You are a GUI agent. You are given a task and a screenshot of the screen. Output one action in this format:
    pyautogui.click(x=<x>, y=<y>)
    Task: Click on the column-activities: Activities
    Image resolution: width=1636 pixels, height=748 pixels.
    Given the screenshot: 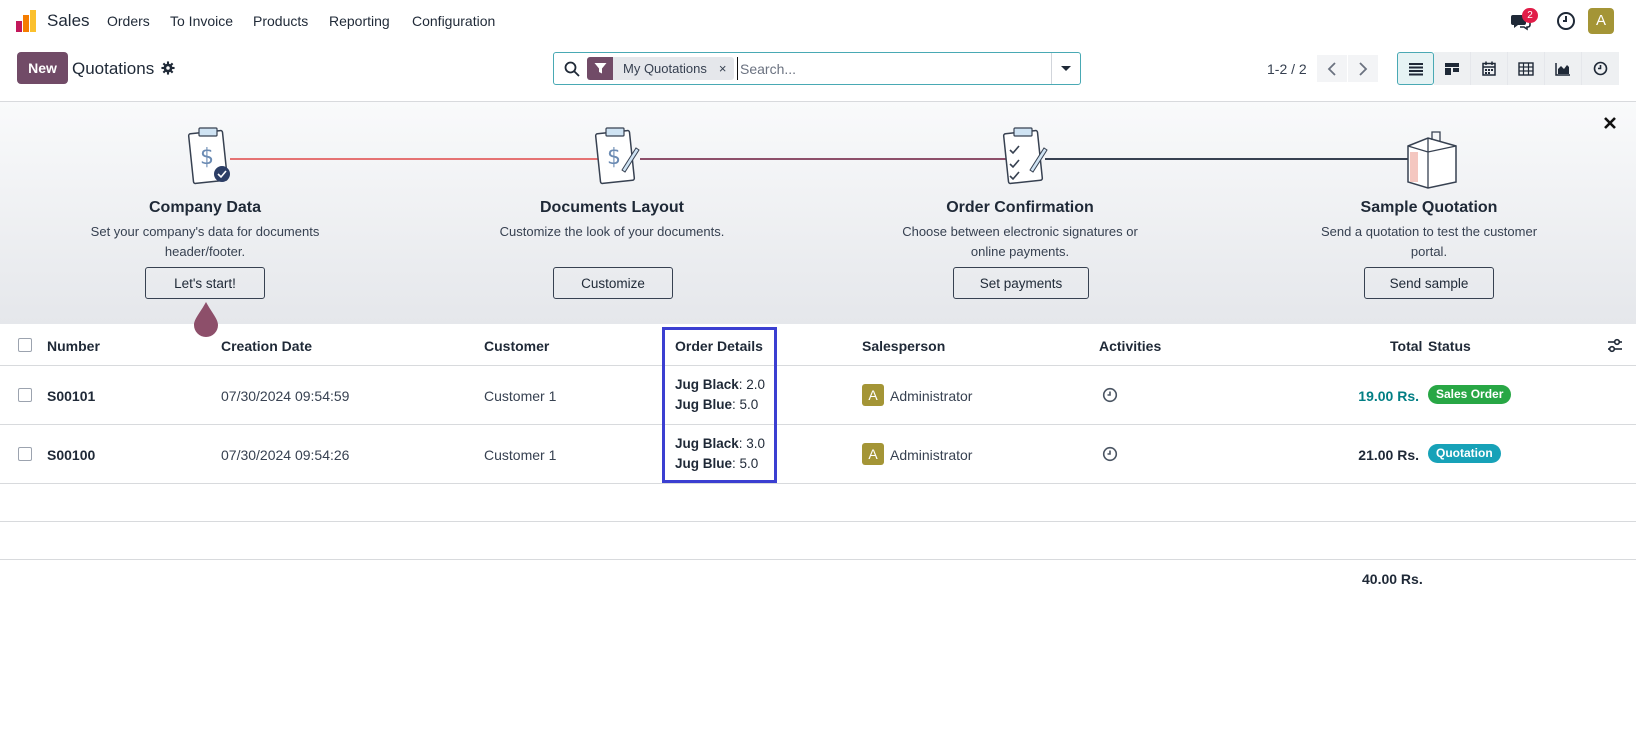 What is the action you would take?
    pyautogui.click(x=1130, y=346)
    